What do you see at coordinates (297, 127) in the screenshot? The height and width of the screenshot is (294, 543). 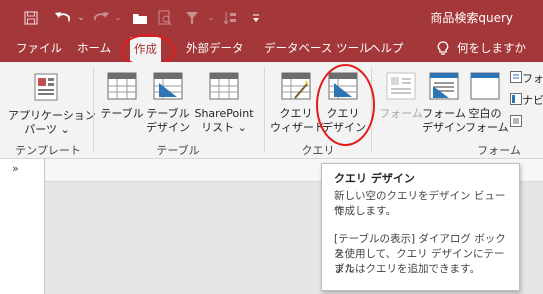 I see `query-wizard-label-2: ウィザード` at bounding box center [297, 127].